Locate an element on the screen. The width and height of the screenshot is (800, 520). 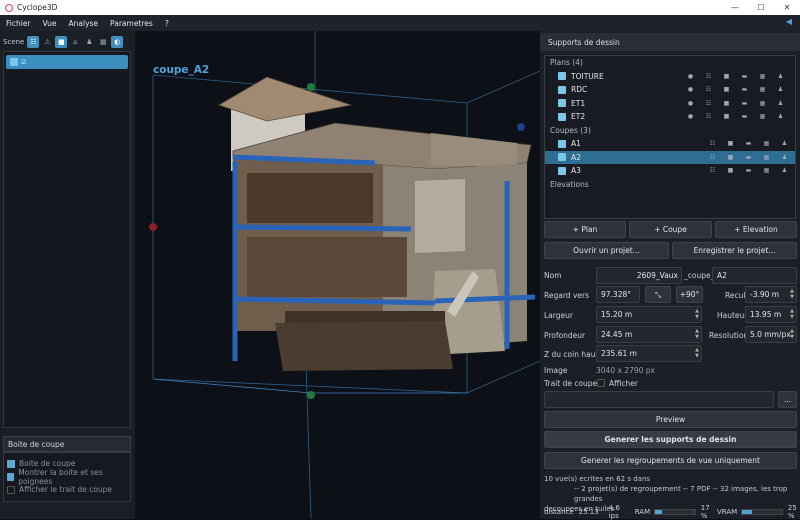
afficher-checkbox is located at coordinates (601, 383).